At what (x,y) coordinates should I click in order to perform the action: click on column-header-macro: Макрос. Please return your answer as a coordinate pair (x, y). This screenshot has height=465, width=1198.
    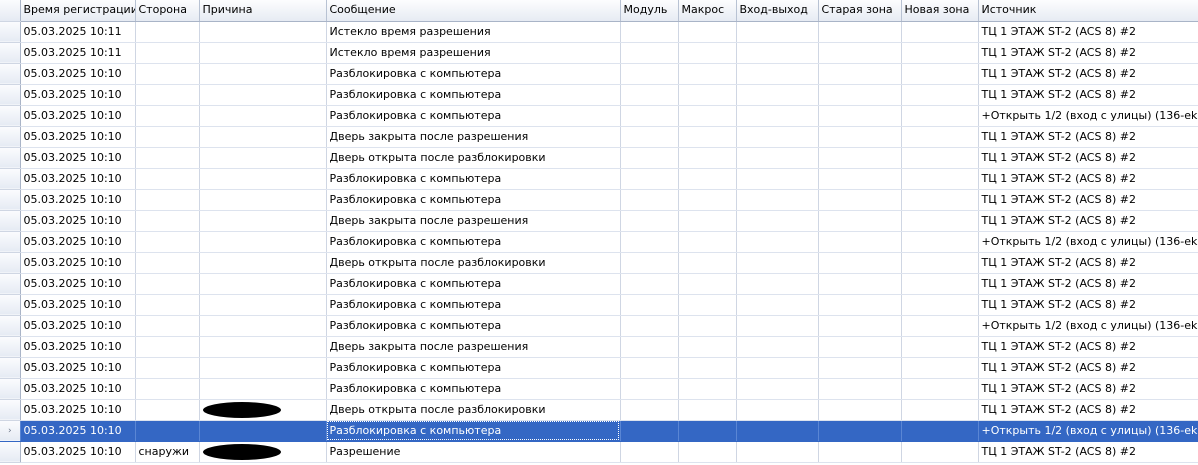
    Looking at the image, I should click on (707, 11).